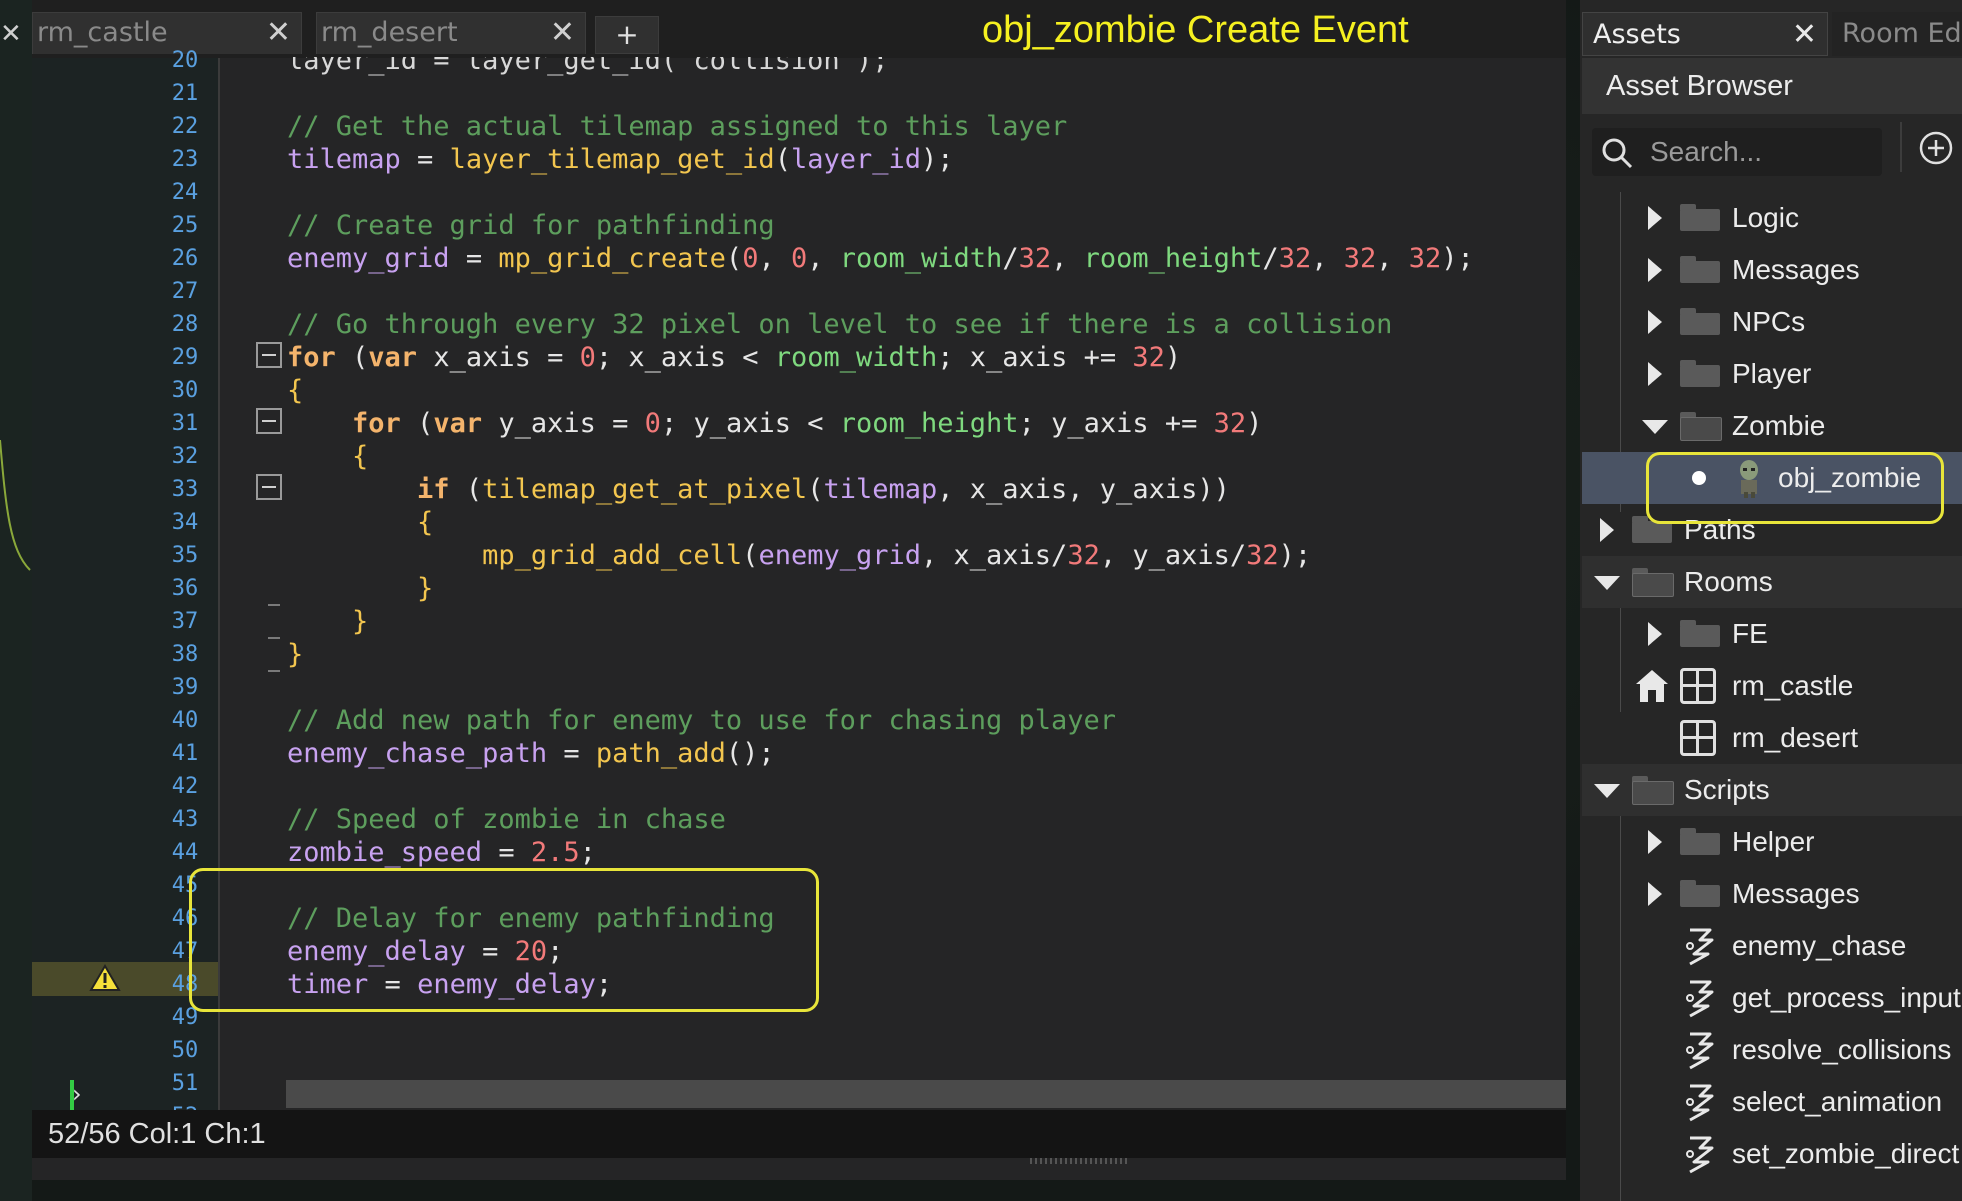 The image size is (1962, 1201). I want to click on tree-item-label: enemy_chase, so click(1819, 945).